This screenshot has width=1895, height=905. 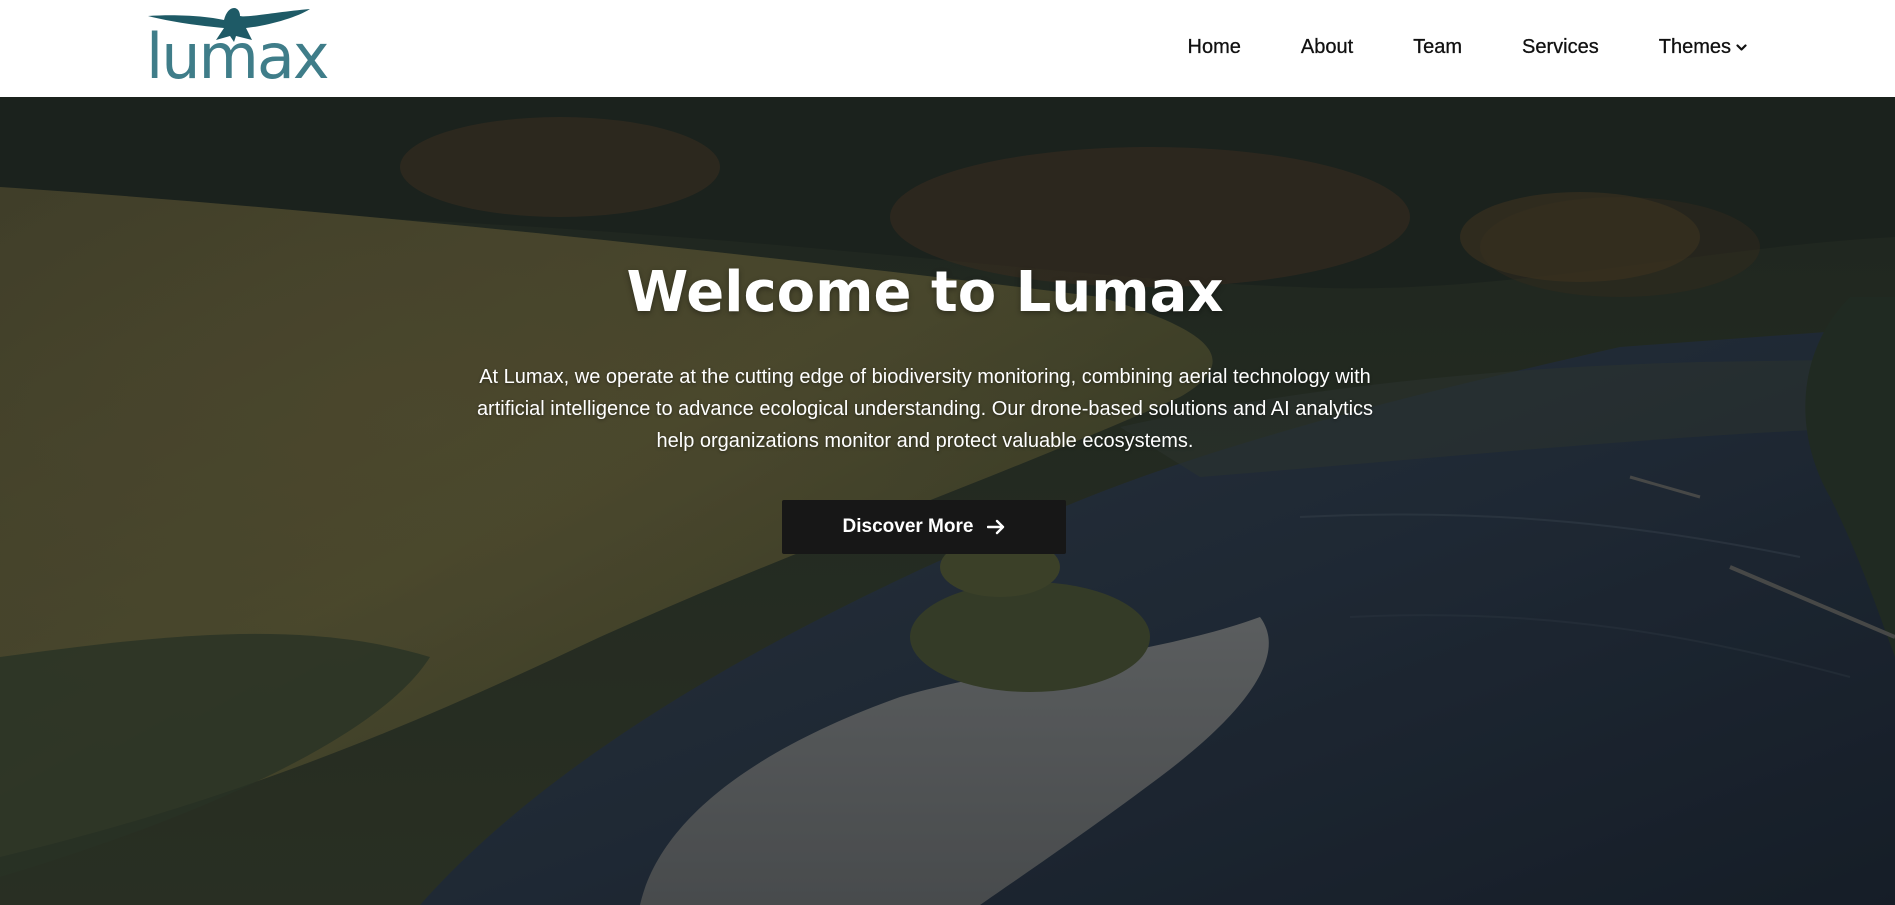 I want to click on nav-home-link: Home, so click(x=1214, y=47).